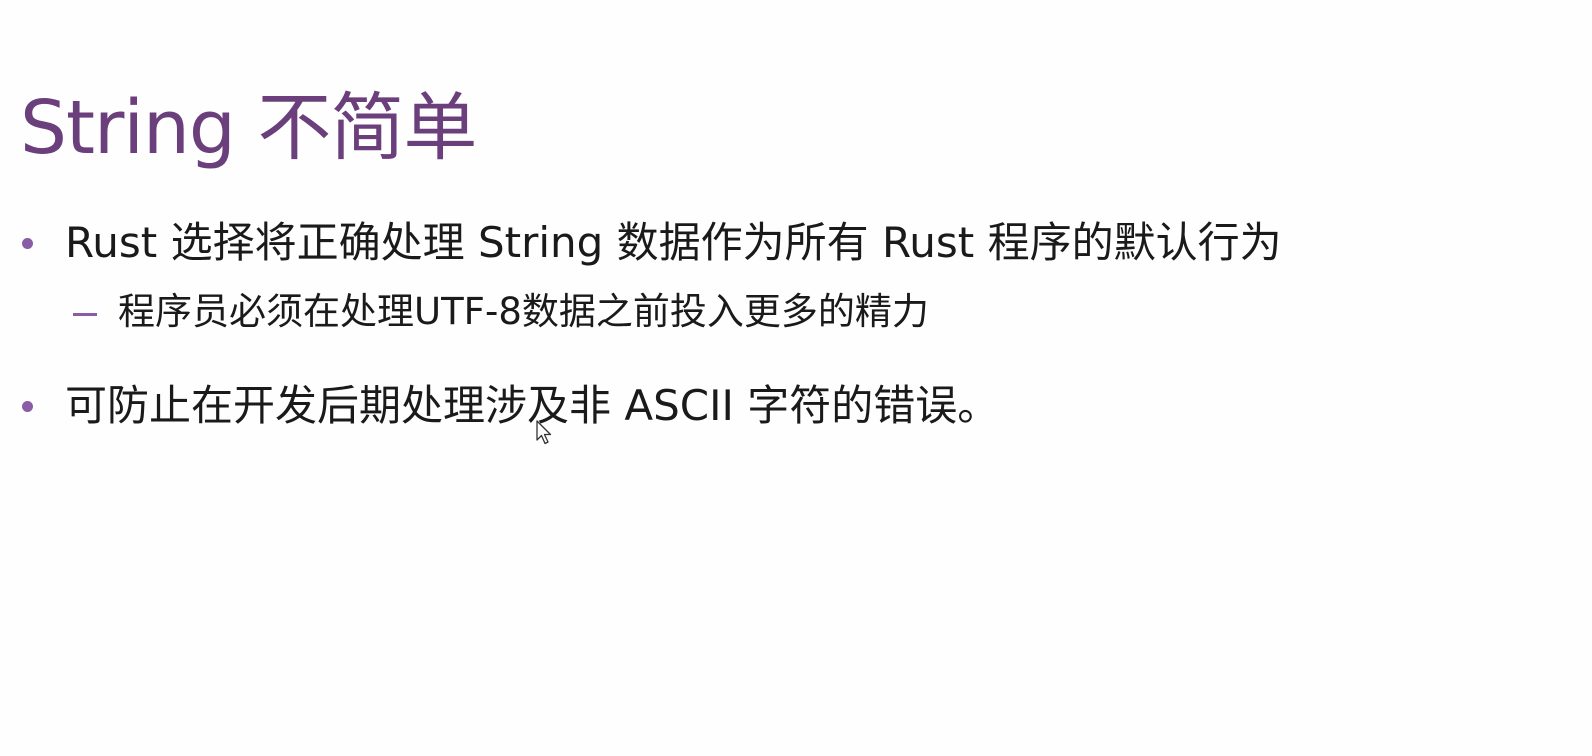 Image resolution: width=1592 pixels, height=756 pixels. What do you see at coordinates (523, 311) in the screenshot?
I see `sub-bullet-text-1: 程序员必须在处理UTF-8数据之前投入更多的精力` at bounding box center [523, 311].